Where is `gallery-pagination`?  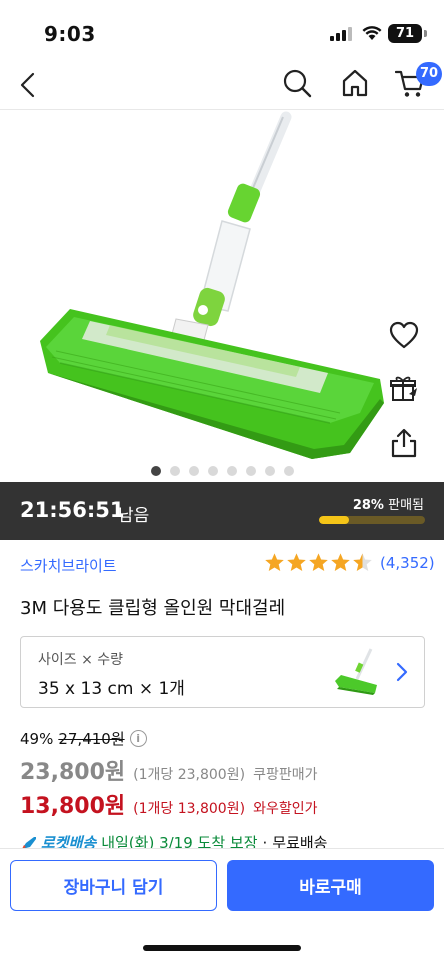
gallery-pagination is located at coordinates (222, 471).